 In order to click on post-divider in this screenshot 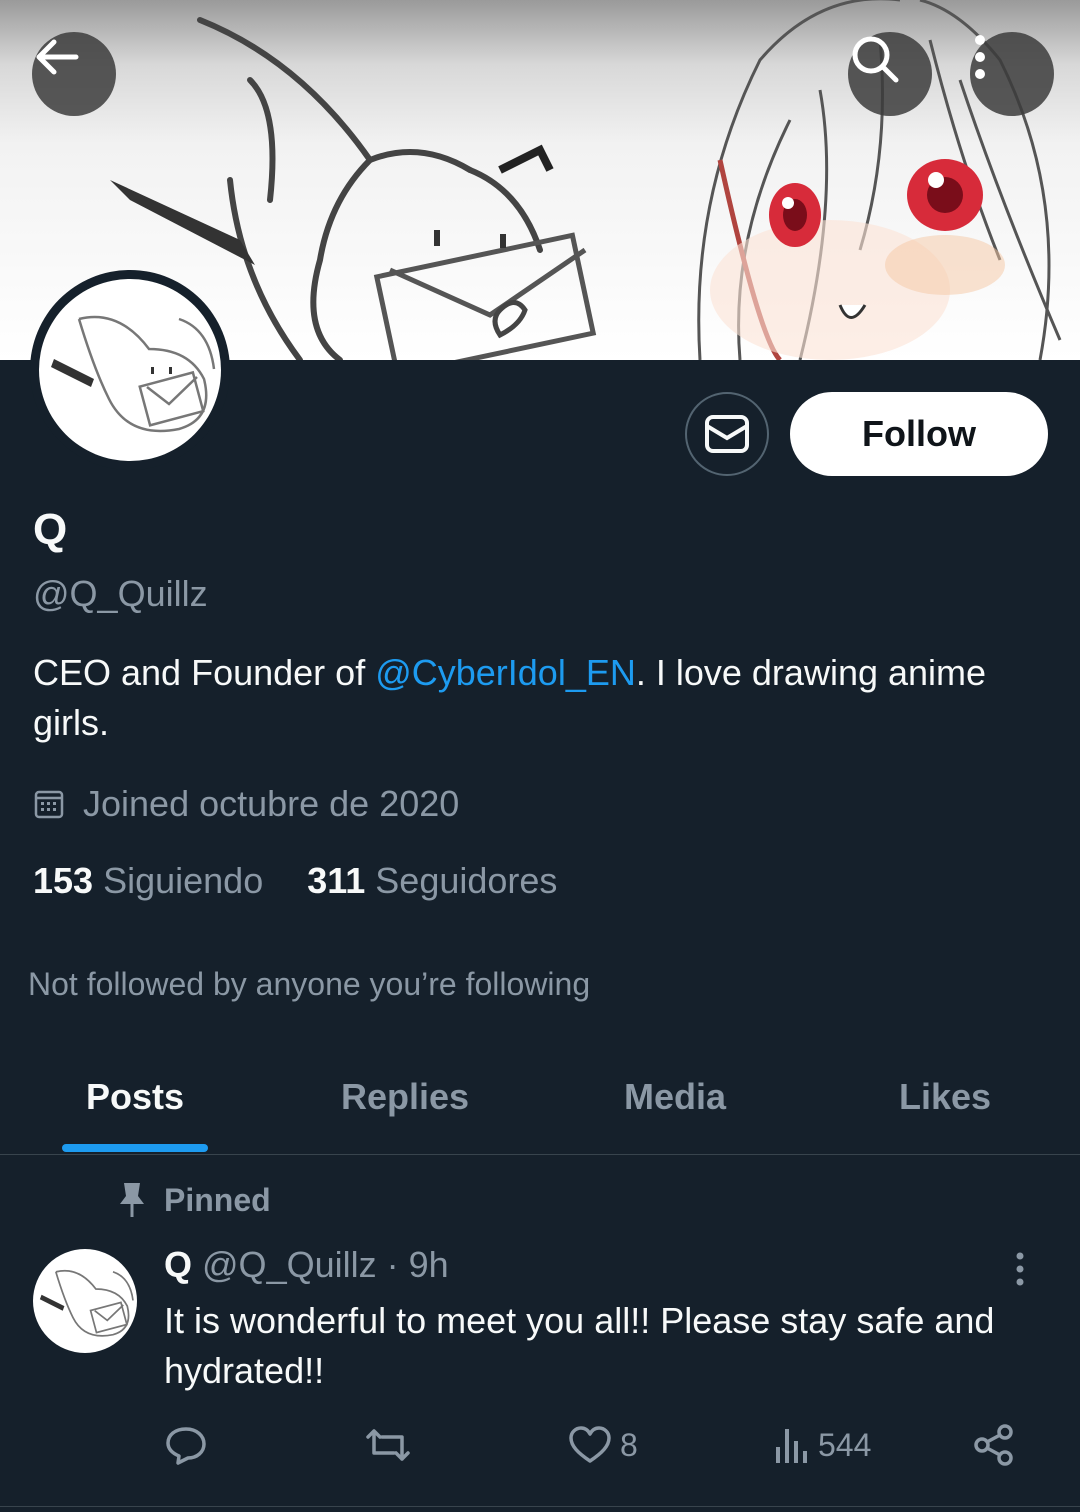, I will do `click(540, 1506)`.